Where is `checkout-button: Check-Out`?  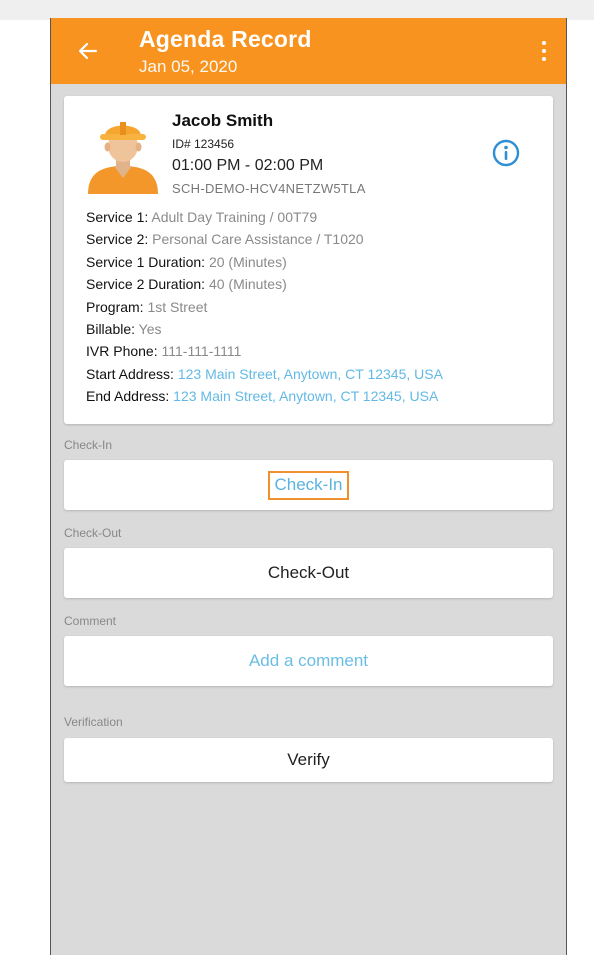 checkout-button: Check-Out is located at coordinates (308, 573).